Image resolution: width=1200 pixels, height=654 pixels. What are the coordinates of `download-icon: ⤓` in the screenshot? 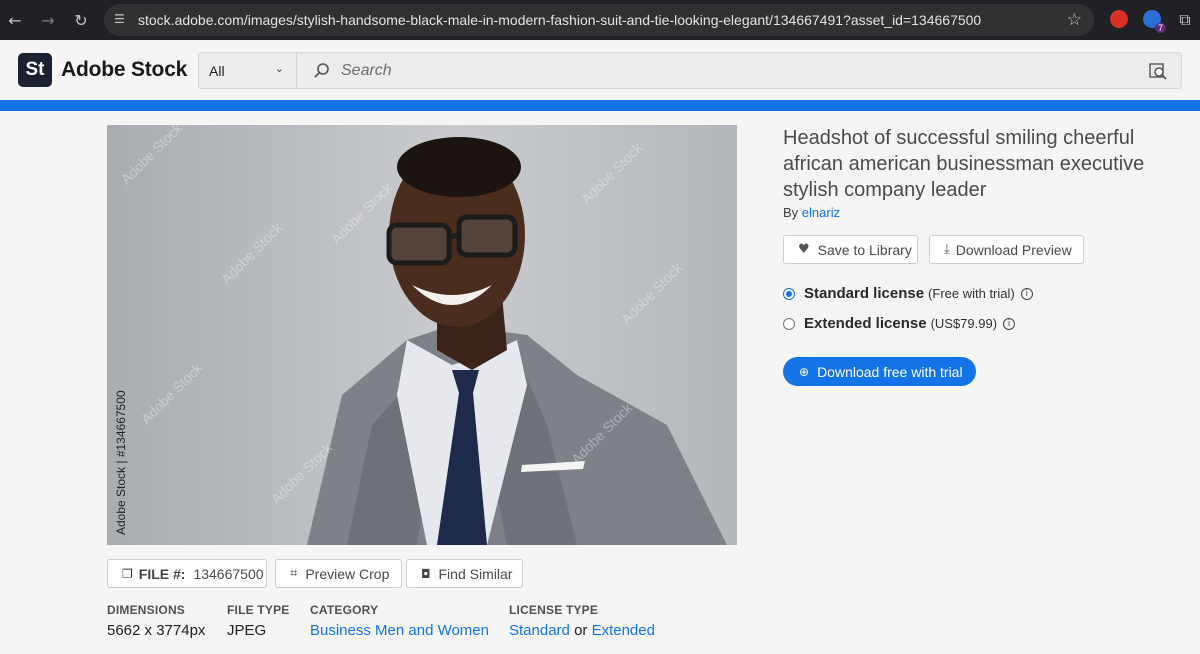 It's located at (947, 249).